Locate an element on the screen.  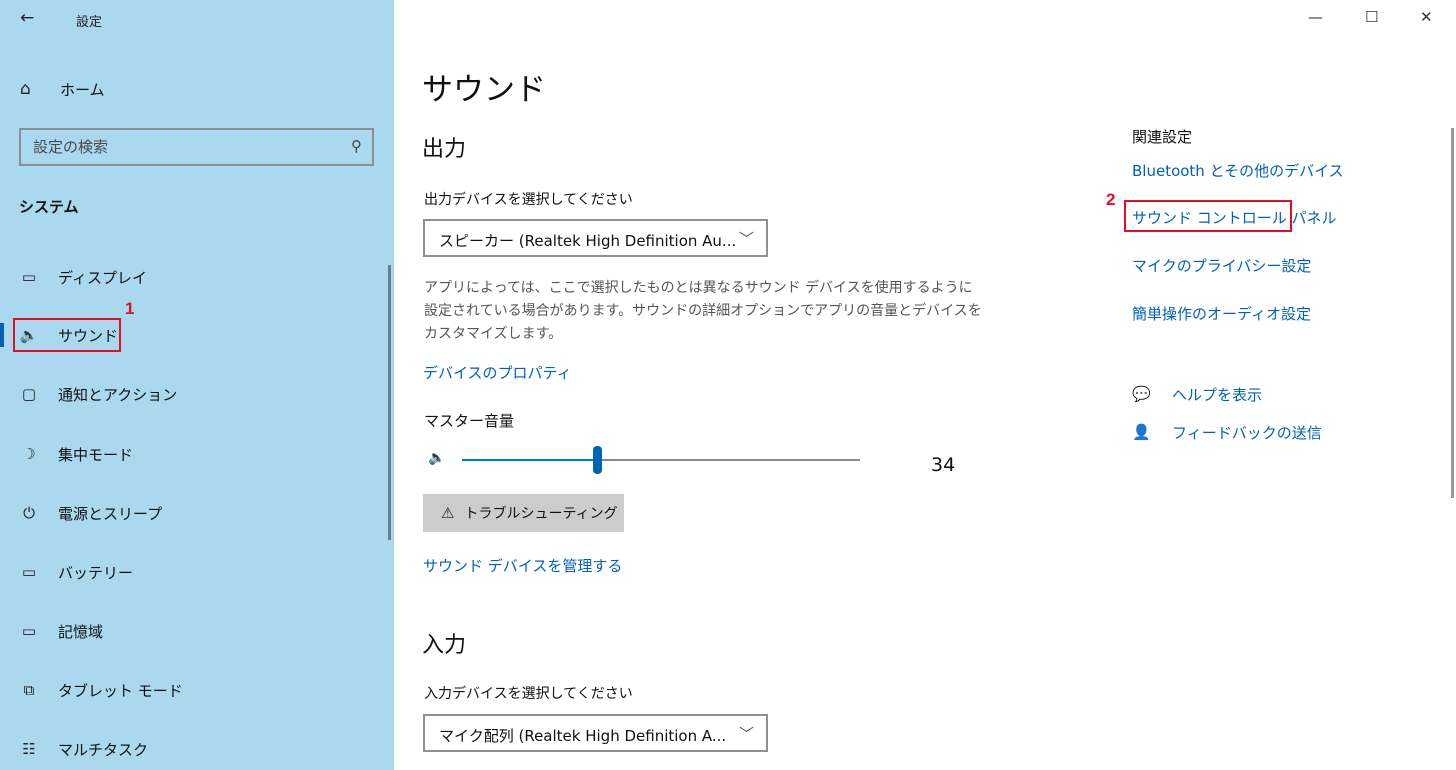
search-icon: ⚲ is located at coordinates (356, 146).